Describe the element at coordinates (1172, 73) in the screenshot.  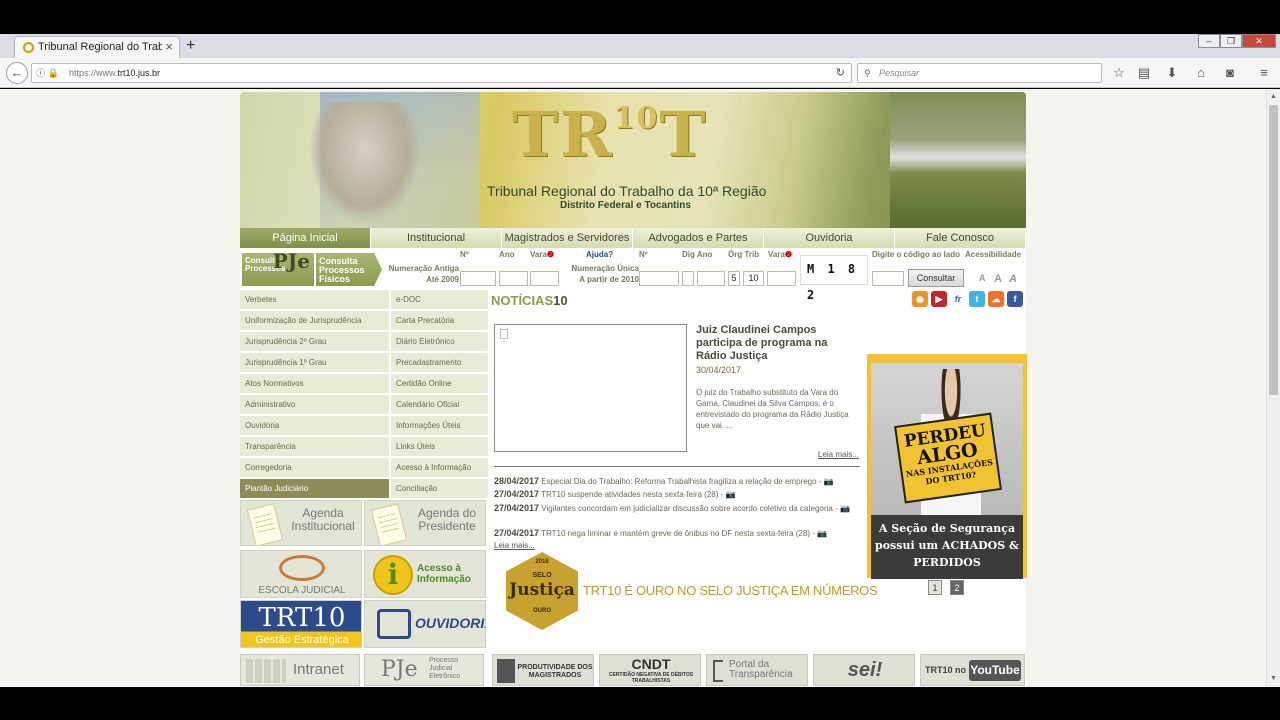
I see `download-icon: ⬇` at that location.